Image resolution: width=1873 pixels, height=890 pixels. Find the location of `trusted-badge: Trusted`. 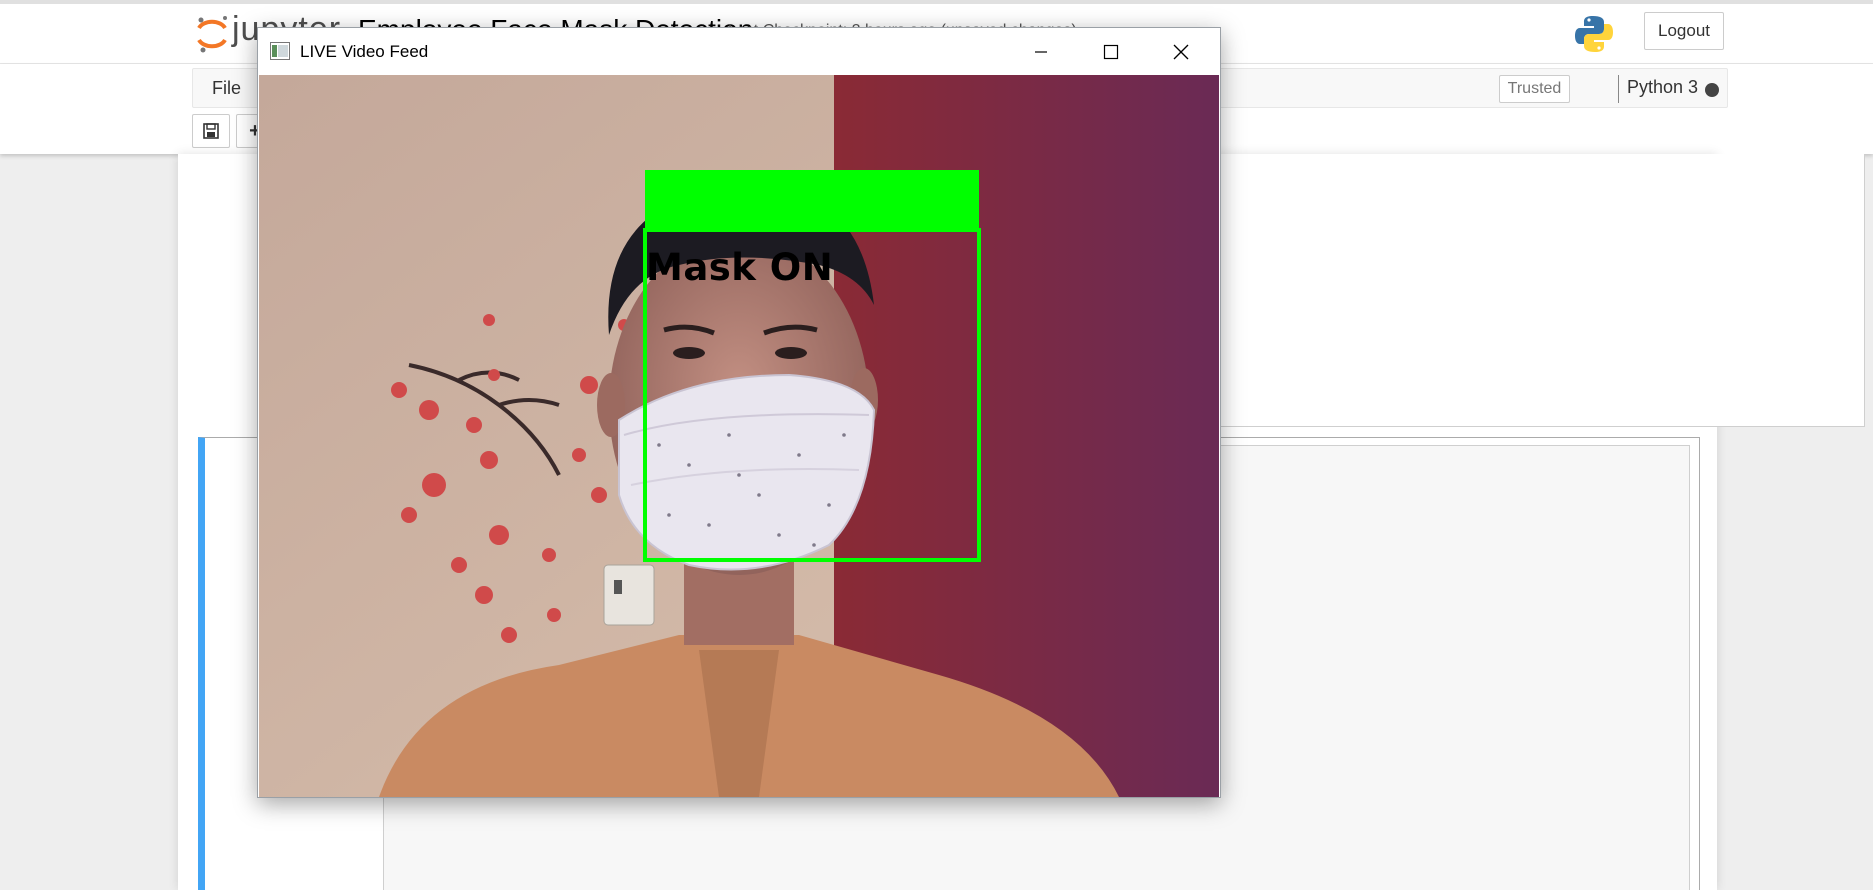

trusted-badge: Trusted is located at coordinates (1534, 89).